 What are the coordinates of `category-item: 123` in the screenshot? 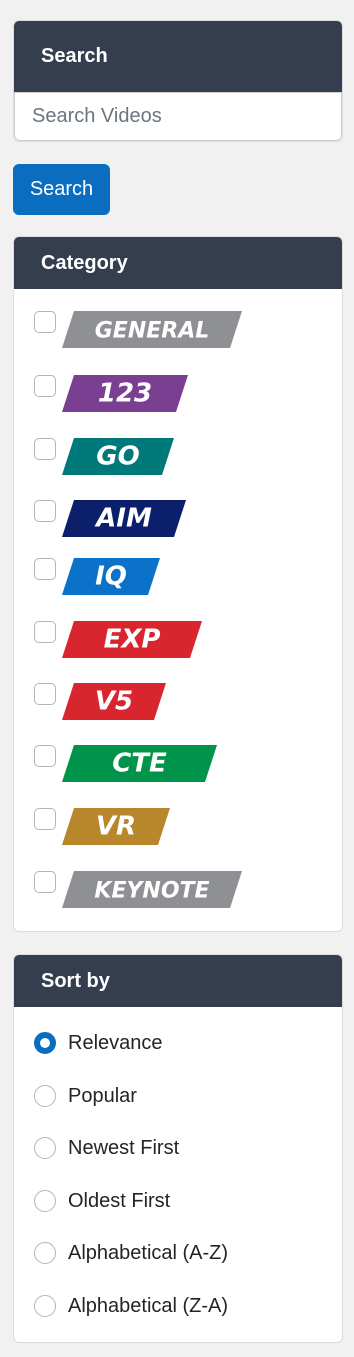 It's located at (111, 393).